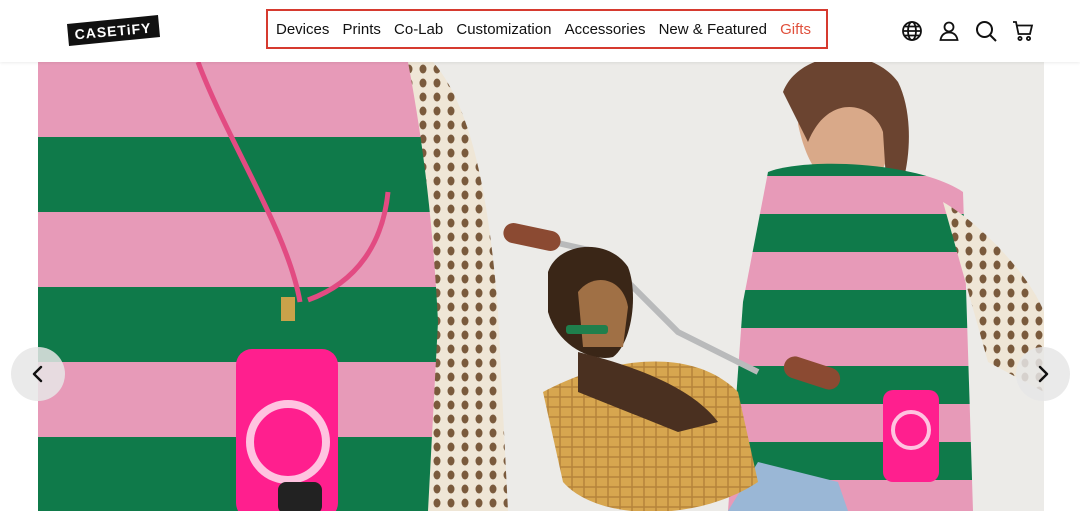 The height and width of the screenshot is (511, 1080). I want to click on carousel-next-button, so click(1043, 374).